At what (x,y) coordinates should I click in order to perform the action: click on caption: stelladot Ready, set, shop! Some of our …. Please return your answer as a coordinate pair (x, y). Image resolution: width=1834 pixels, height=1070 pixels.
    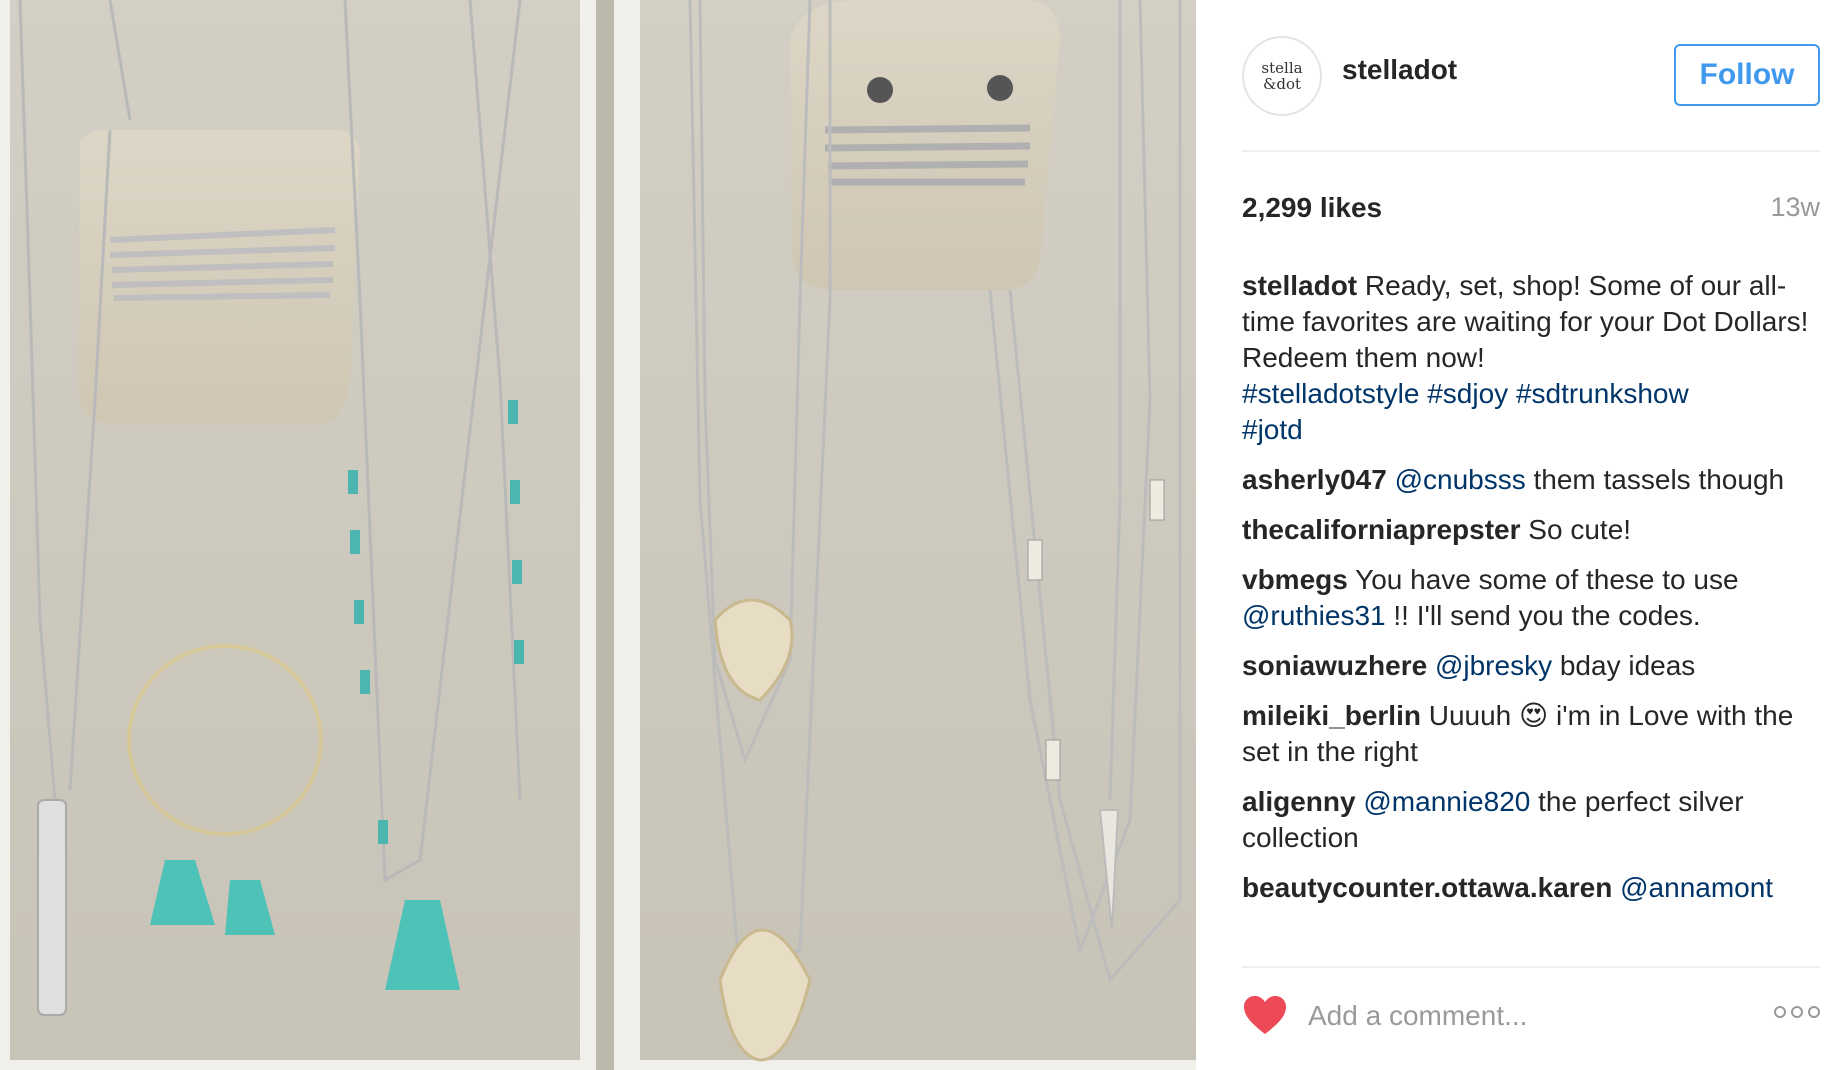
    Looking at the image, I should click on (1531, 358).